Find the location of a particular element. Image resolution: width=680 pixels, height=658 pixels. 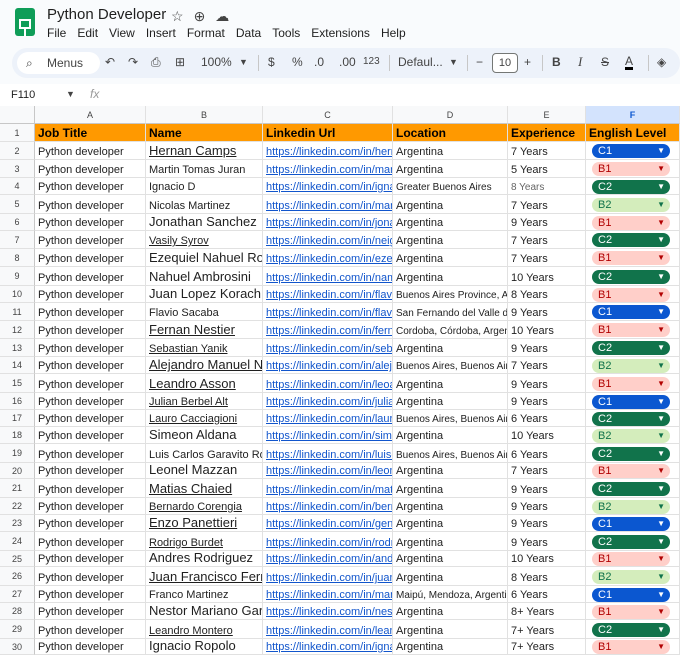

cell-linkedin-url: https://linkedin.com/in/leone is located at coordinates (328, 471).